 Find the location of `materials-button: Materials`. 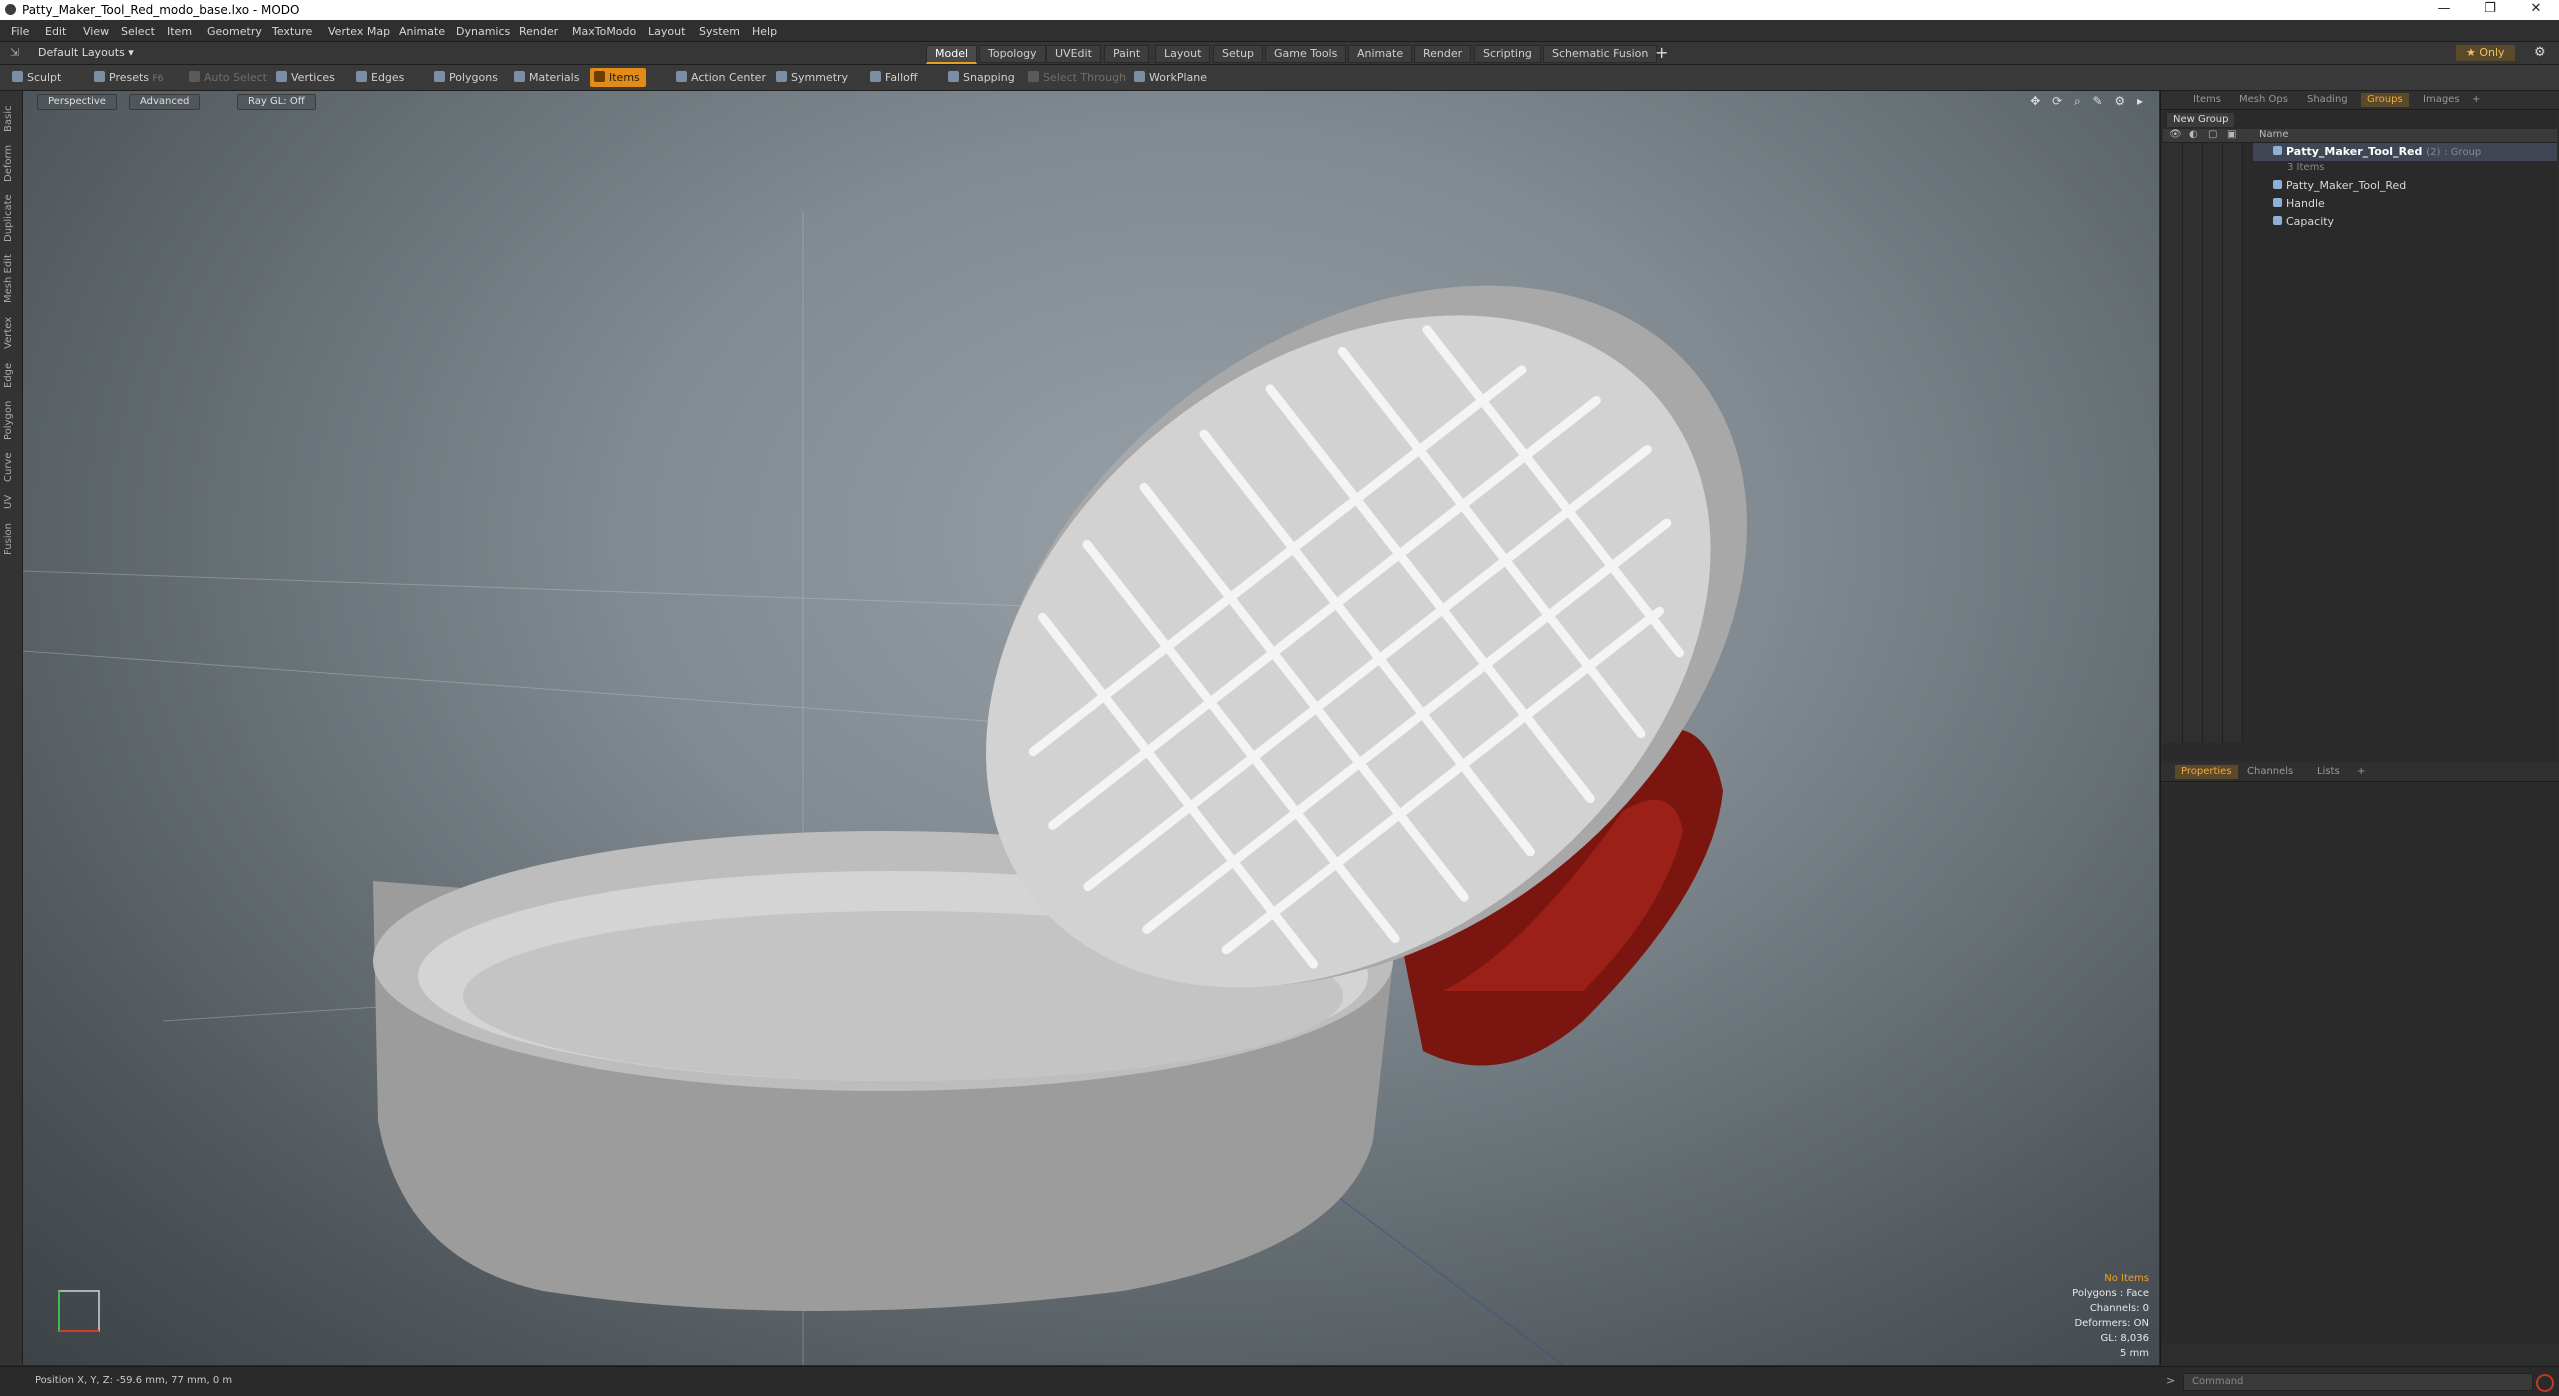

materials-button: Materials is located at coordinates (547, 77).